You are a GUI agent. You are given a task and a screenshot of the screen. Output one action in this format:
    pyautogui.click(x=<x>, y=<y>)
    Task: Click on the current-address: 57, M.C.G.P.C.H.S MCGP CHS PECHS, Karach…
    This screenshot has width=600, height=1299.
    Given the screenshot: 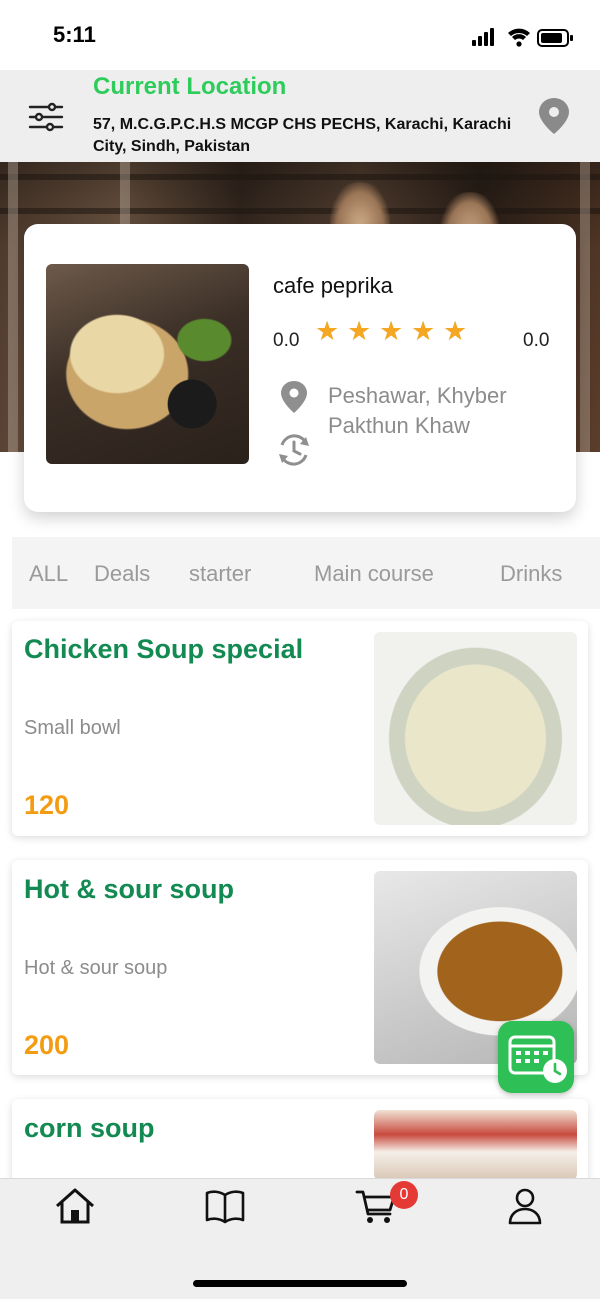 What is the action you would take?
    pyautogui.click(x=303, y=136)
    